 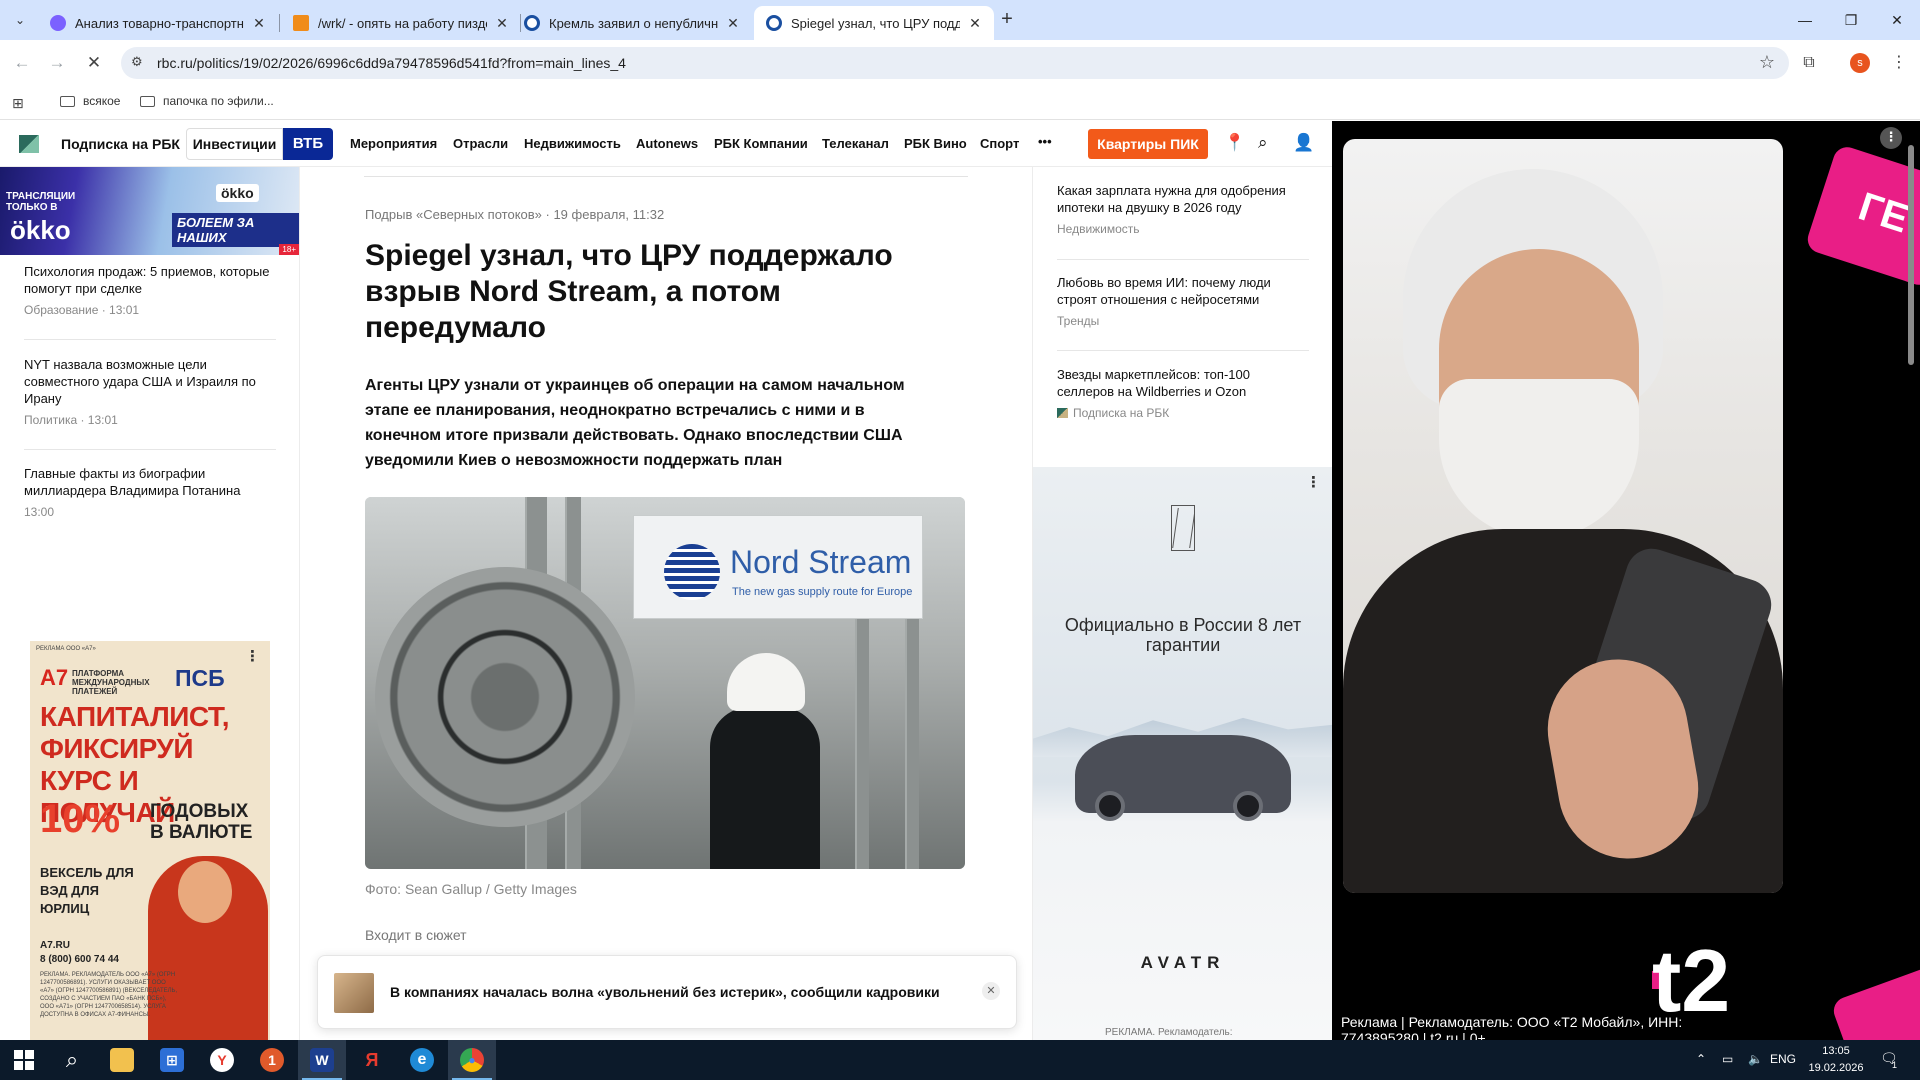 What do you see at coordinates (1148, 144) in the screenshot?
I see `promo-button: Квартиры ПИК` at bounding box center [1148, 144].